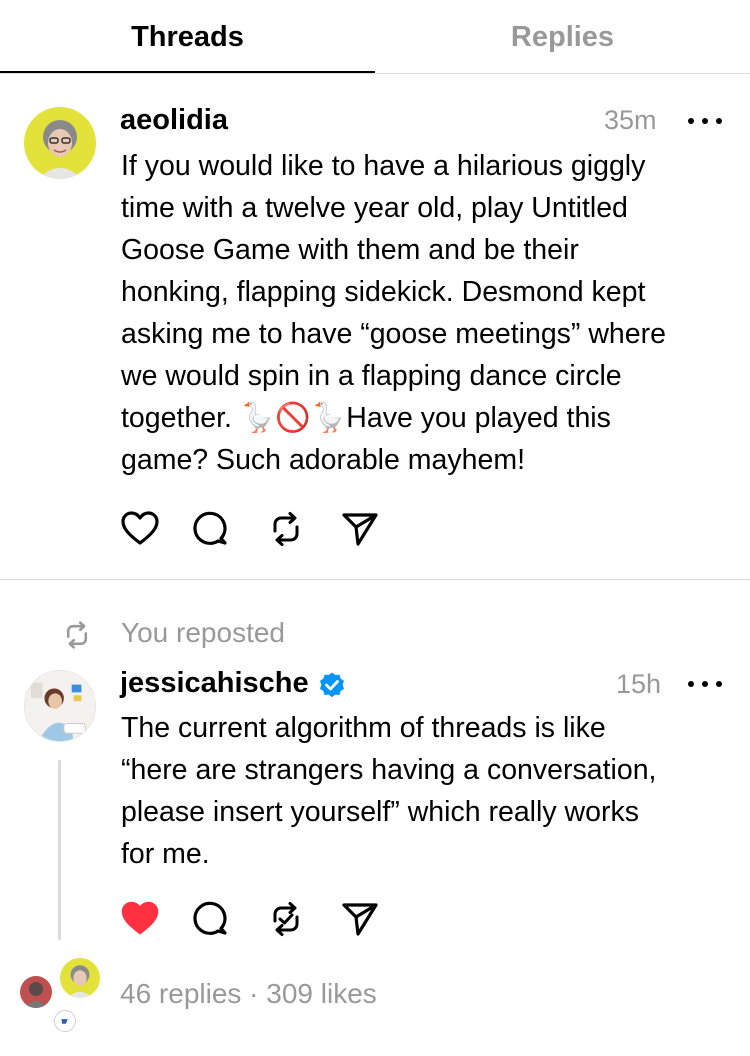 This screenshot has height=1056, width=750. What do you see at coordinates (375, 579) in the screenshot?
I see `post-divider` at bounding box center [375, 579].